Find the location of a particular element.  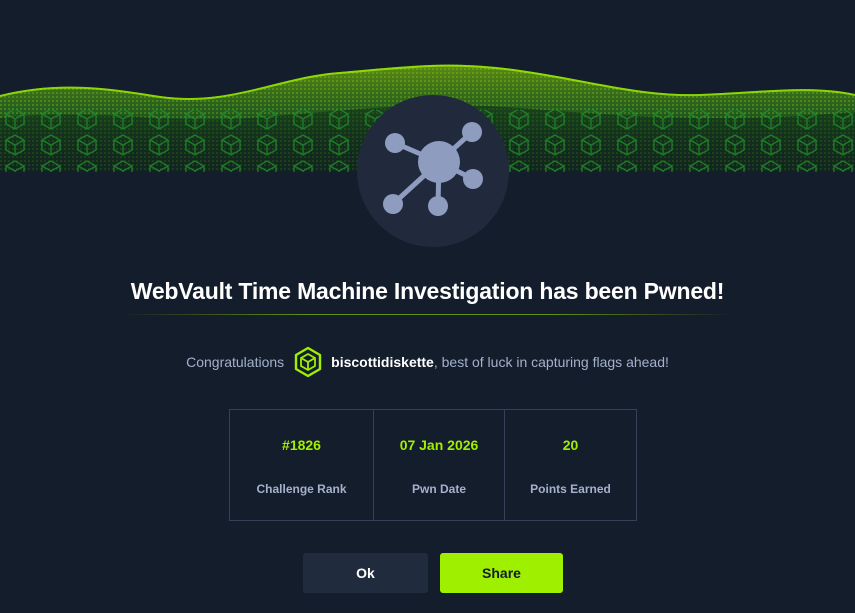

stat-label: Pwn Date is located at coordinates (438, 489).